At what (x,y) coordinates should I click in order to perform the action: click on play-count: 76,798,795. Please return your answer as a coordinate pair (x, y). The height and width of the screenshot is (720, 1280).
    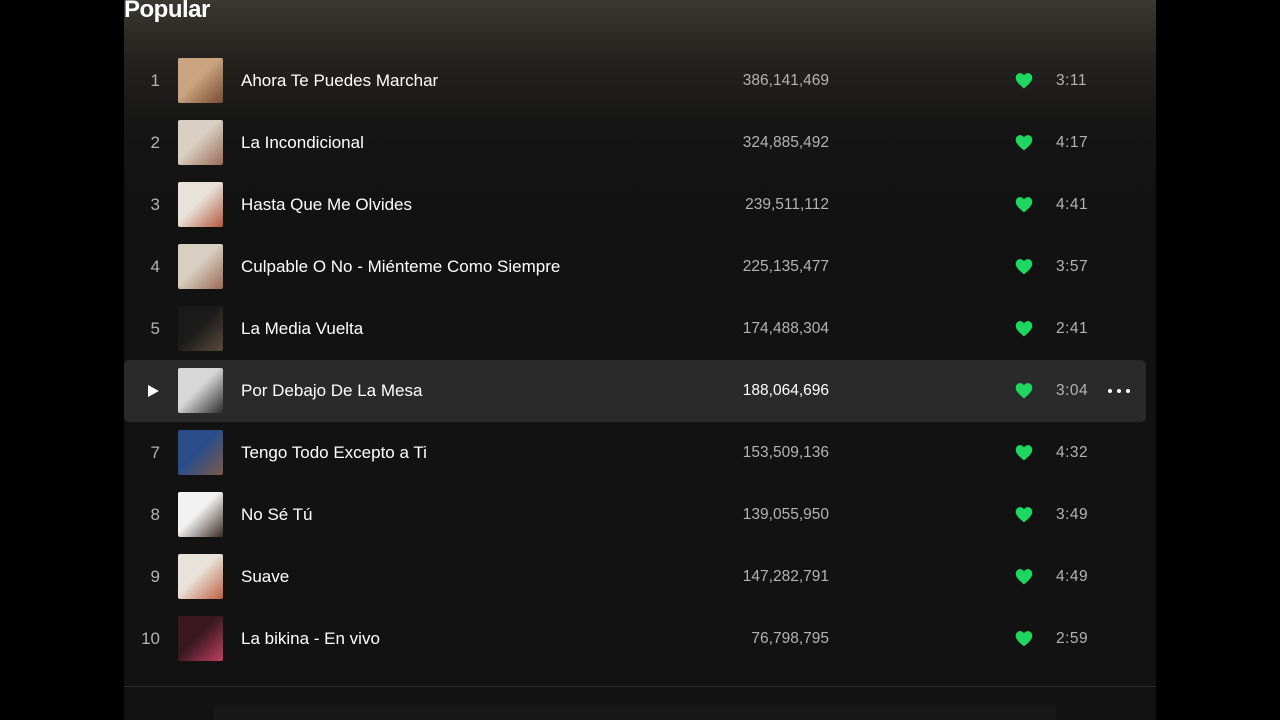
    Looking at the image, I should click on (790, 638).